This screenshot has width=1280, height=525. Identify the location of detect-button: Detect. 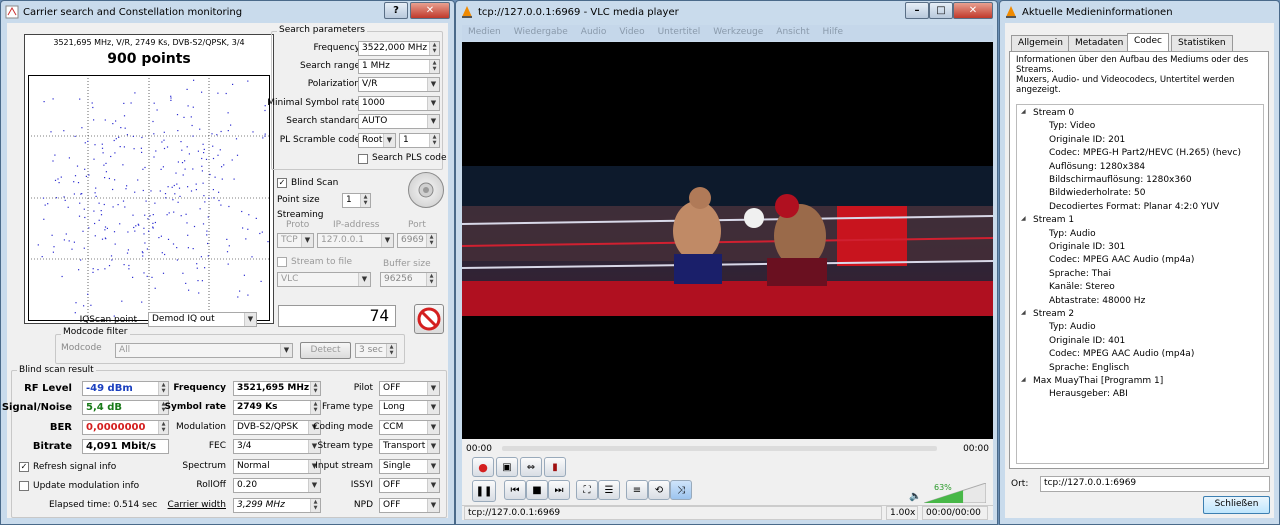
(325, 350).